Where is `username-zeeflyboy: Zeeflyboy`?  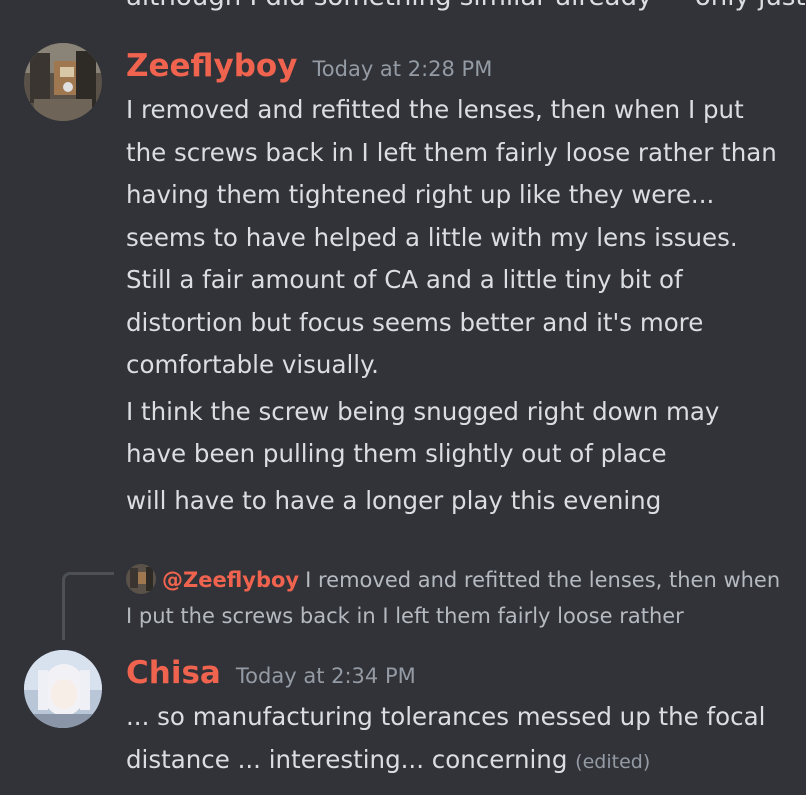
username-zeeflyboy: Zeeflyboy is located at coordinates (211, 66).